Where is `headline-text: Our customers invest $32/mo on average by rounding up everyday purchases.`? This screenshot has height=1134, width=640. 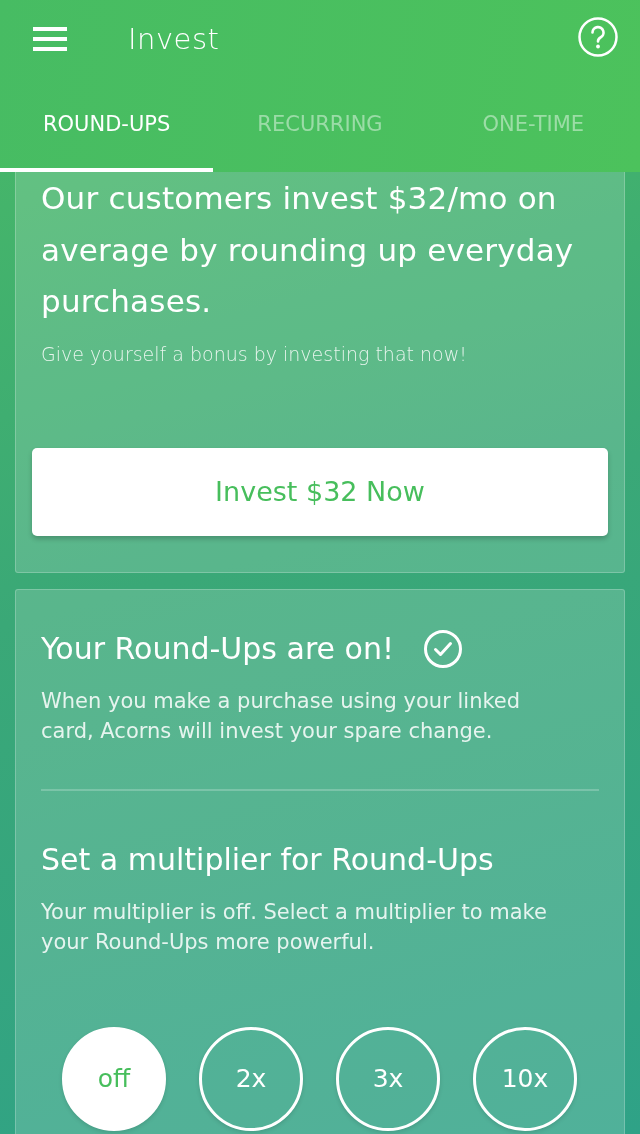 headline-text: Our customers invest $32/mo on average by rounding up everyday purchases. is located at coordinates (307, 250).